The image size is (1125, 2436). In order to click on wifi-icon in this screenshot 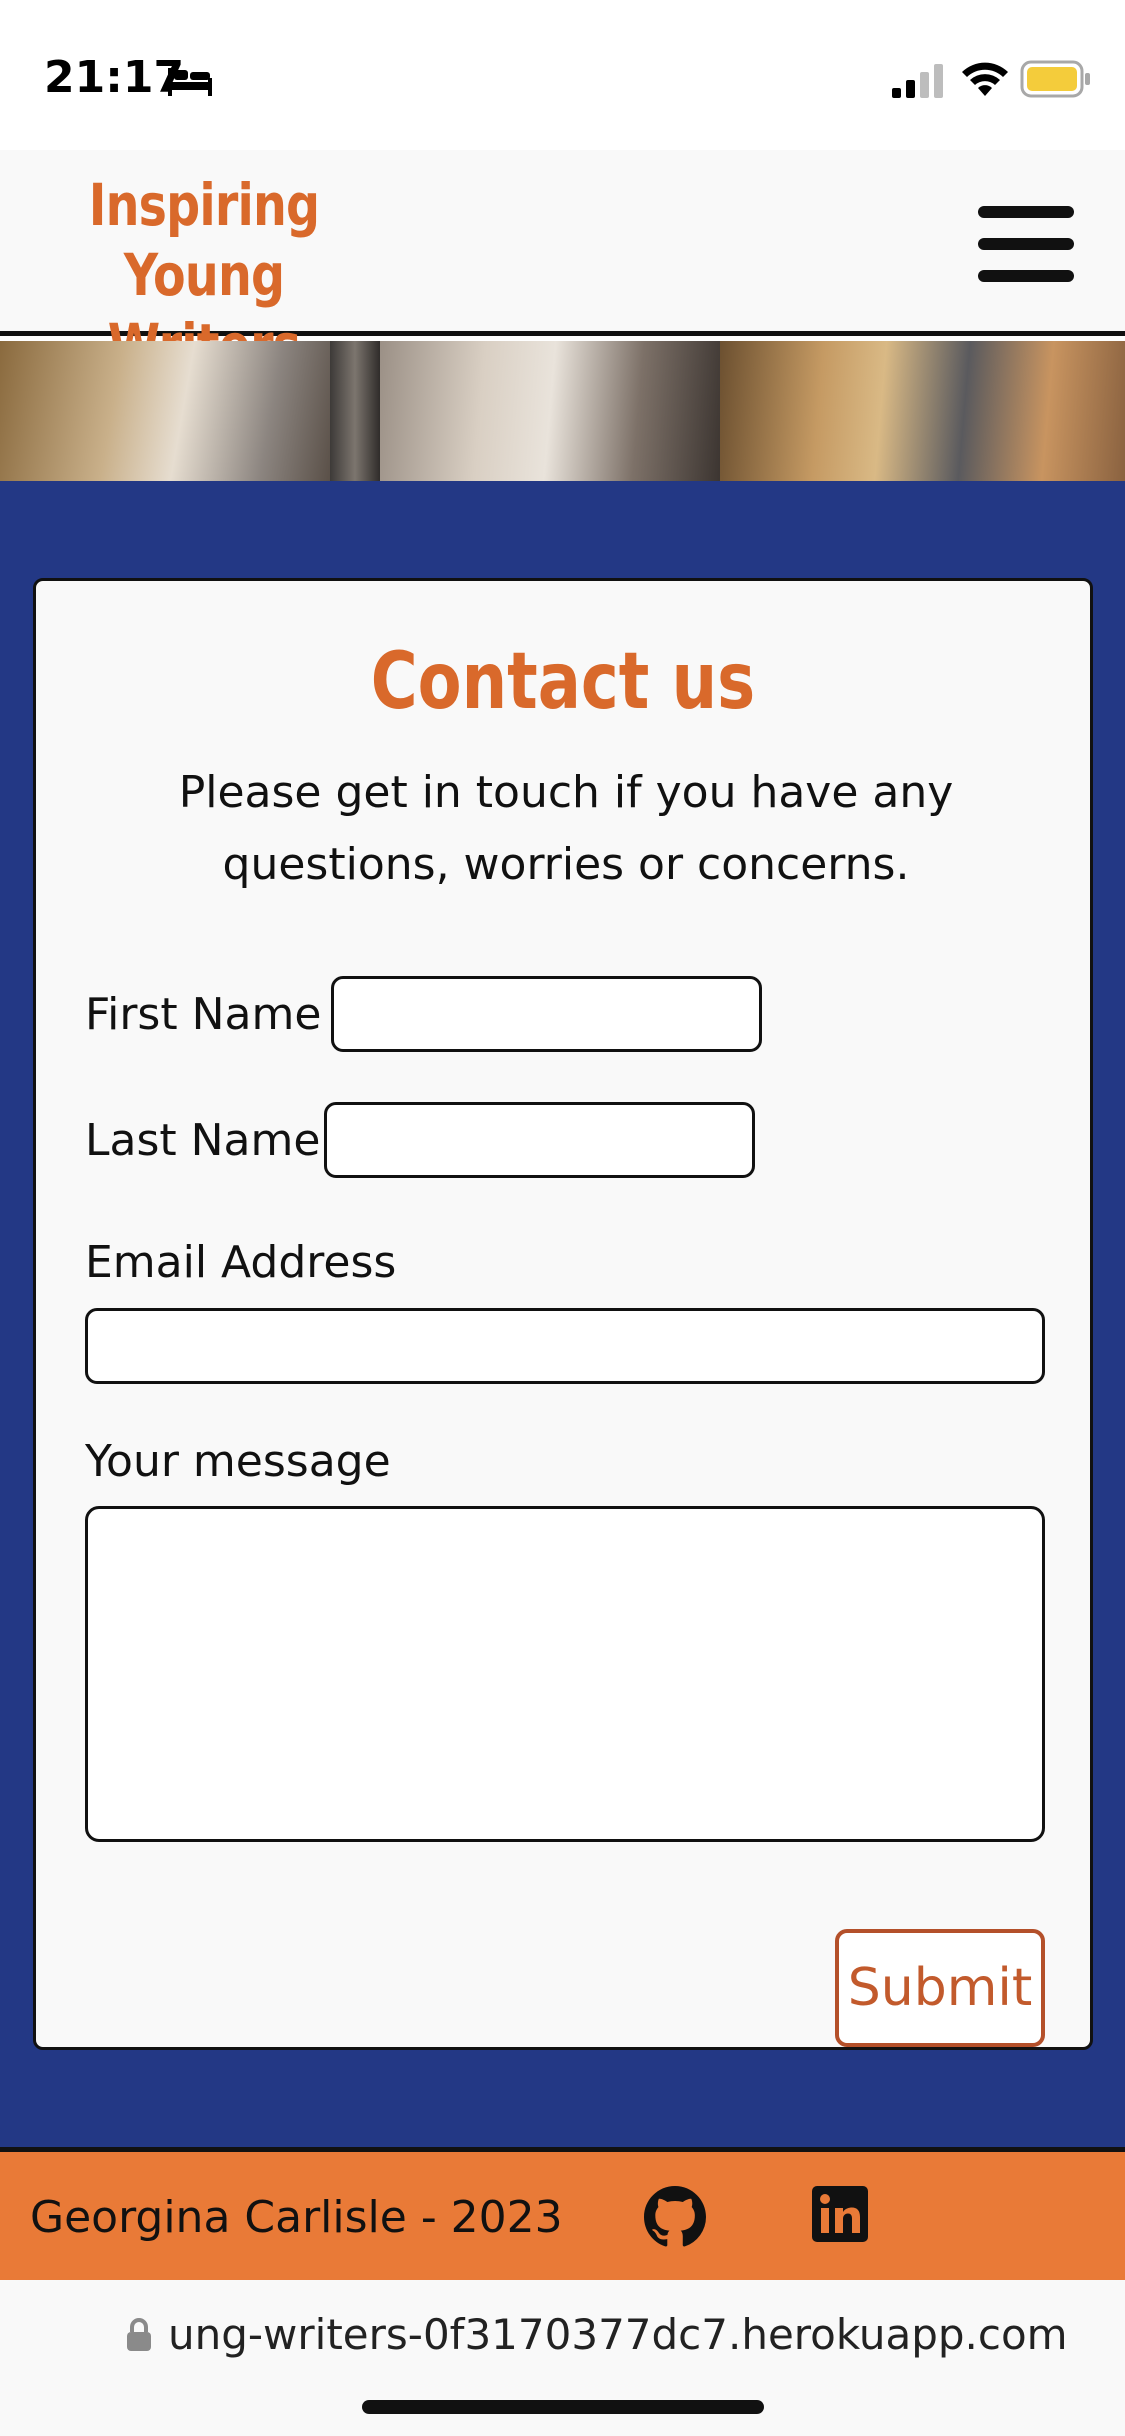, I will do `click(985, 79)`.